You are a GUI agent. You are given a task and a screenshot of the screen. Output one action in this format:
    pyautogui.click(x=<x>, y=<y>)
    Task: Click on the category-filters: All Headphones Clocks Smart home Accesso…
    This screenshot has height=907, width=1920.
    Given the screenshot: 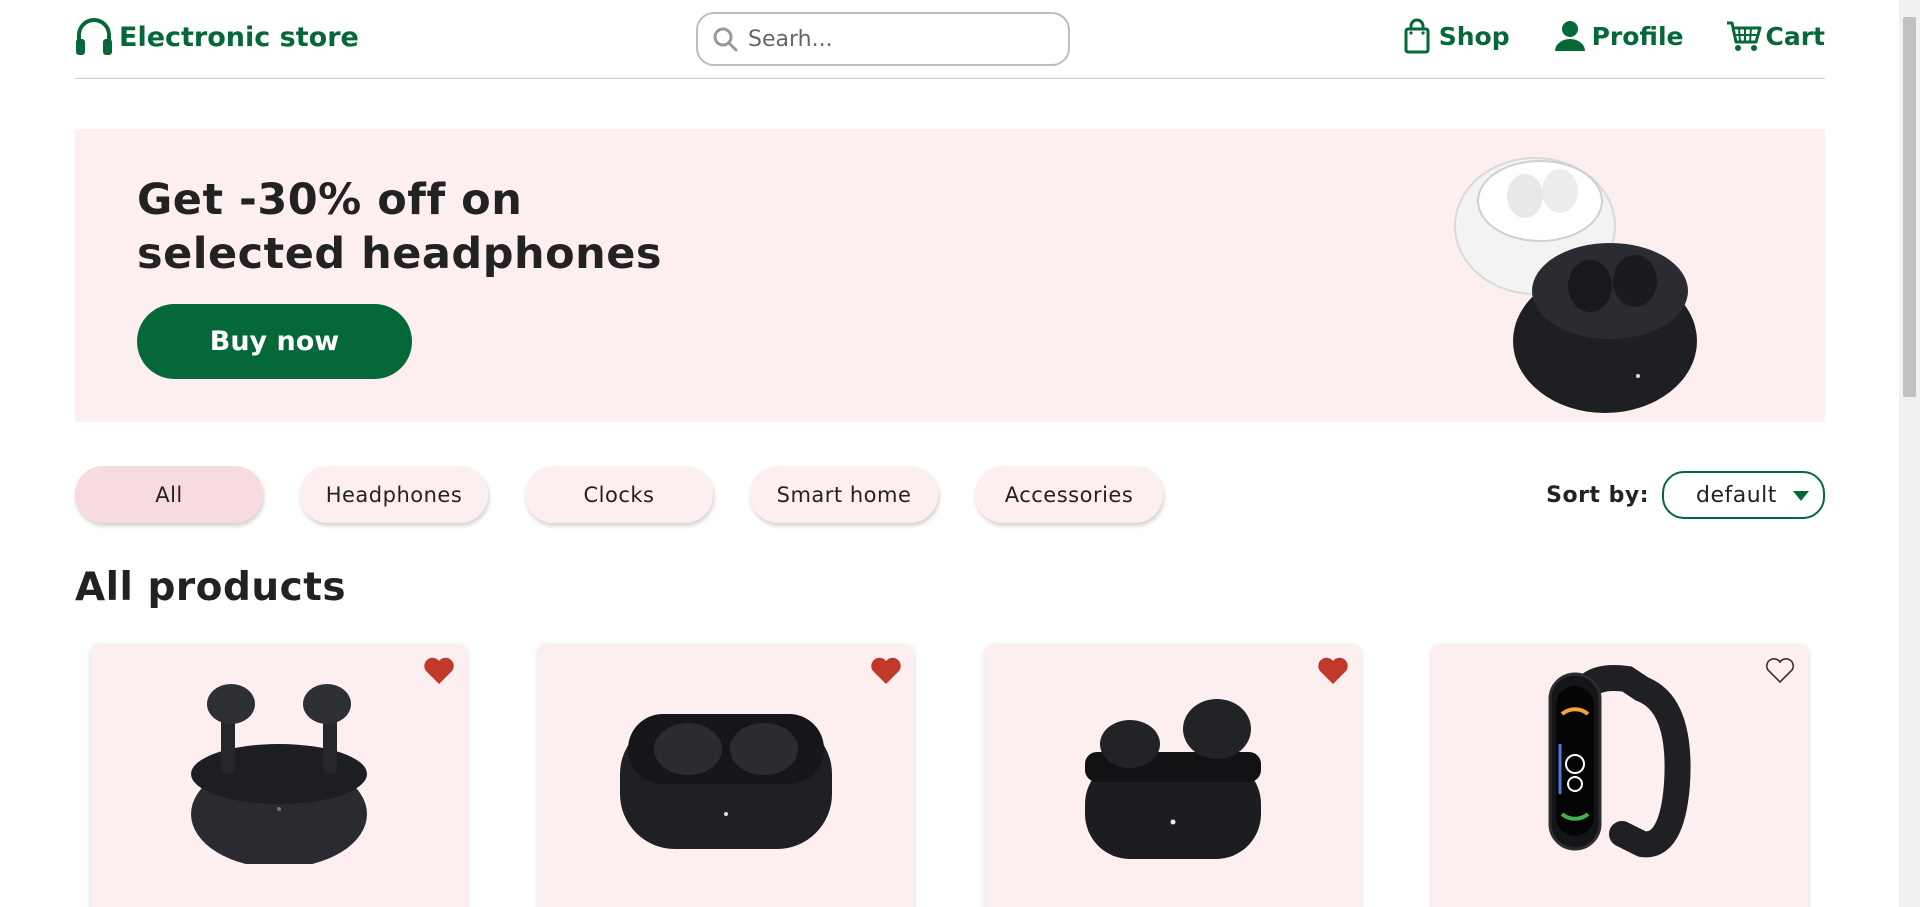 What is the action you would take?
    pyautogui.click(x=637, y=494)
    